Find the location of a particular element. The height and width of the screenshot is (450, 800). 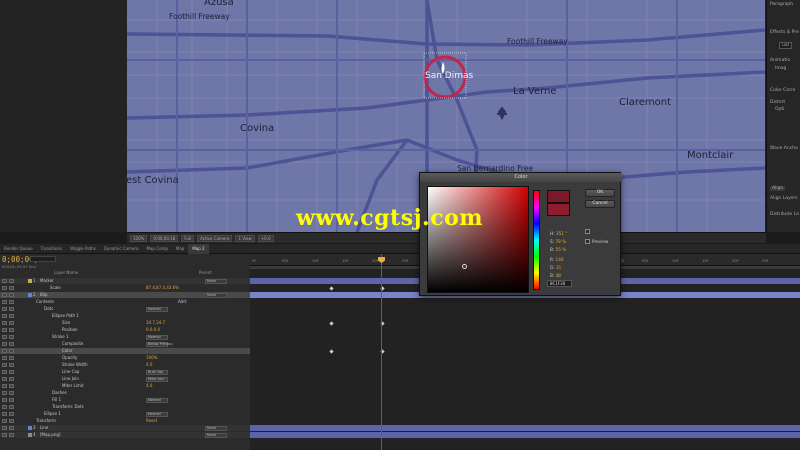

dialog-title: Color is located at coordinates (521, 177).